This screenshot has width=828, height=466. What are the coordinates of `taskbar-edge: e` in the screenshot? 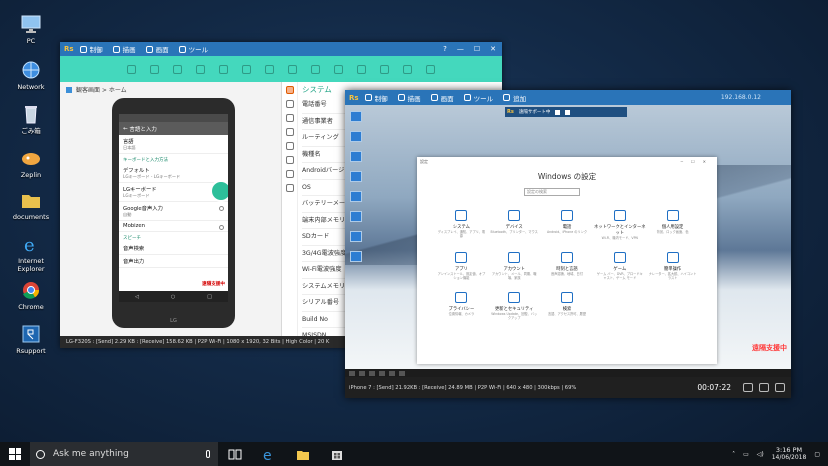 It's located at (269, 454).